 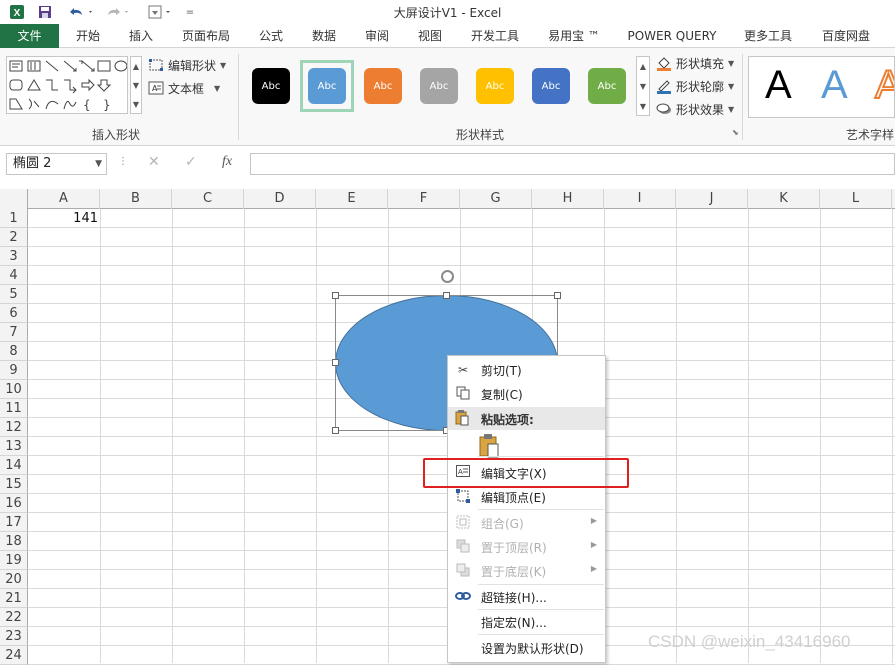 I want to click on shapes-icon: { }, so click(x=67, y=85).